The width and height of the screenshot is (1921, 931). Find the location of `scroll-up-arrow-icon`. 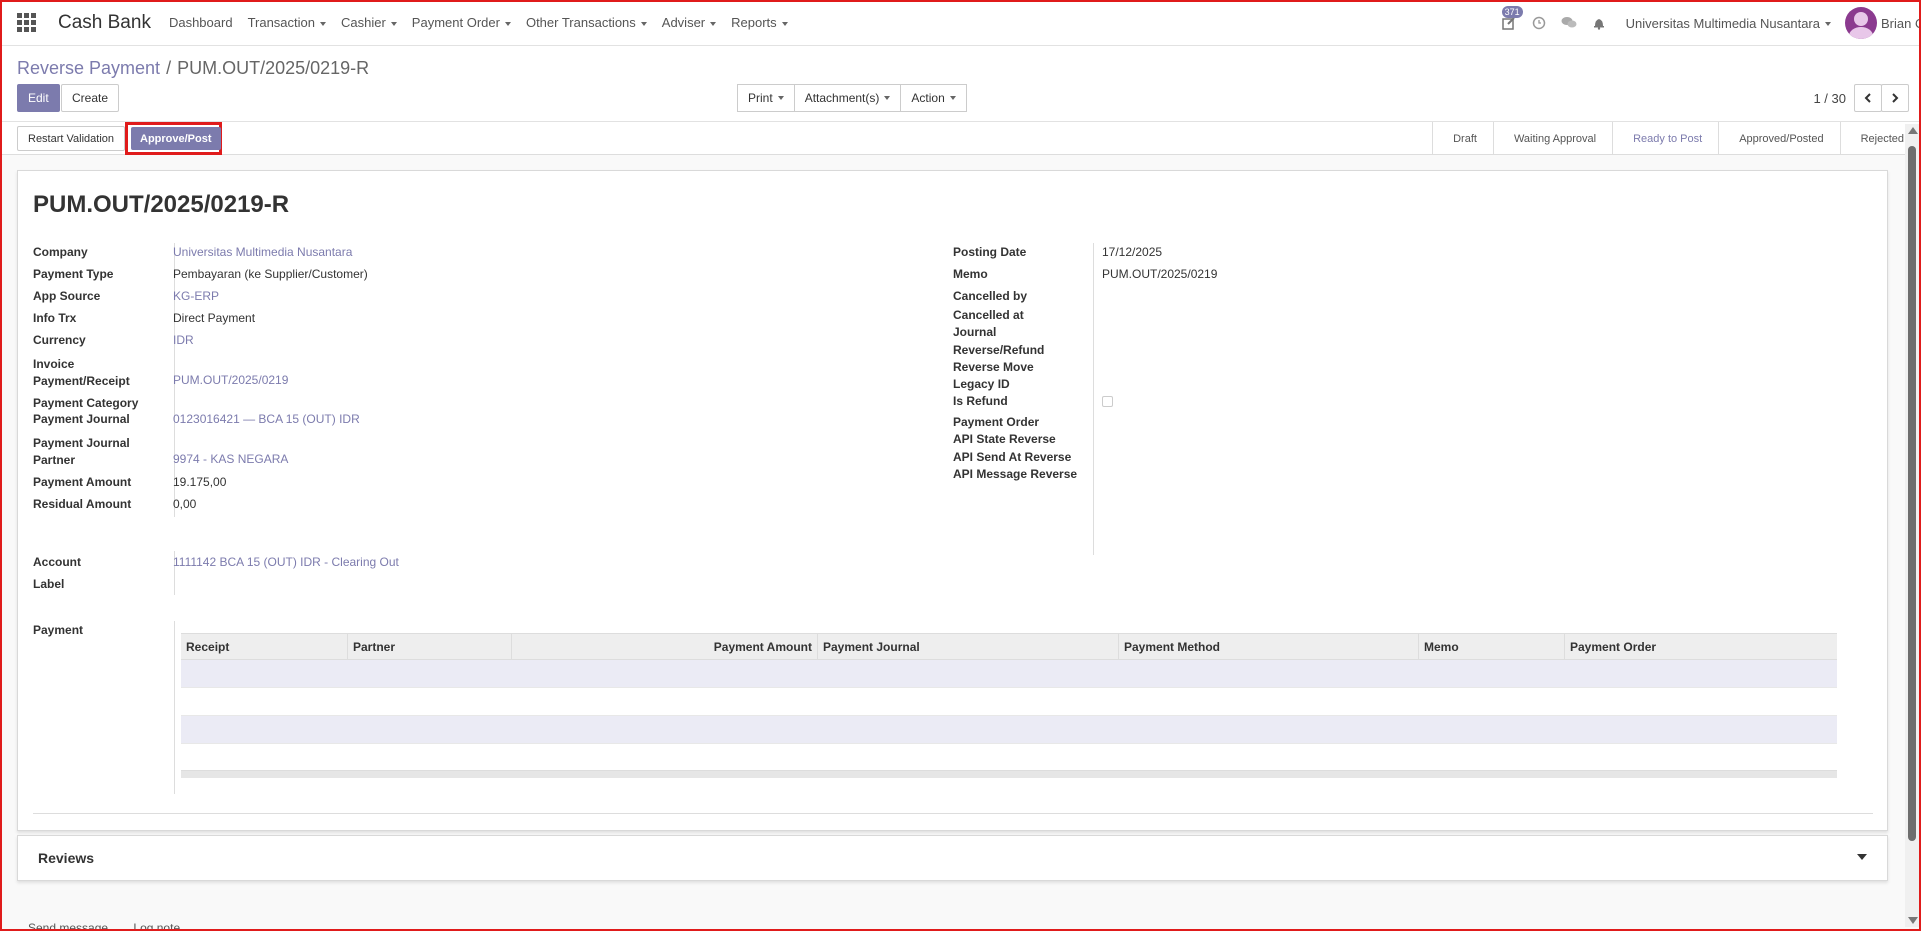

scroll-up-arrow-icon is located at coordinates (1913, 130).